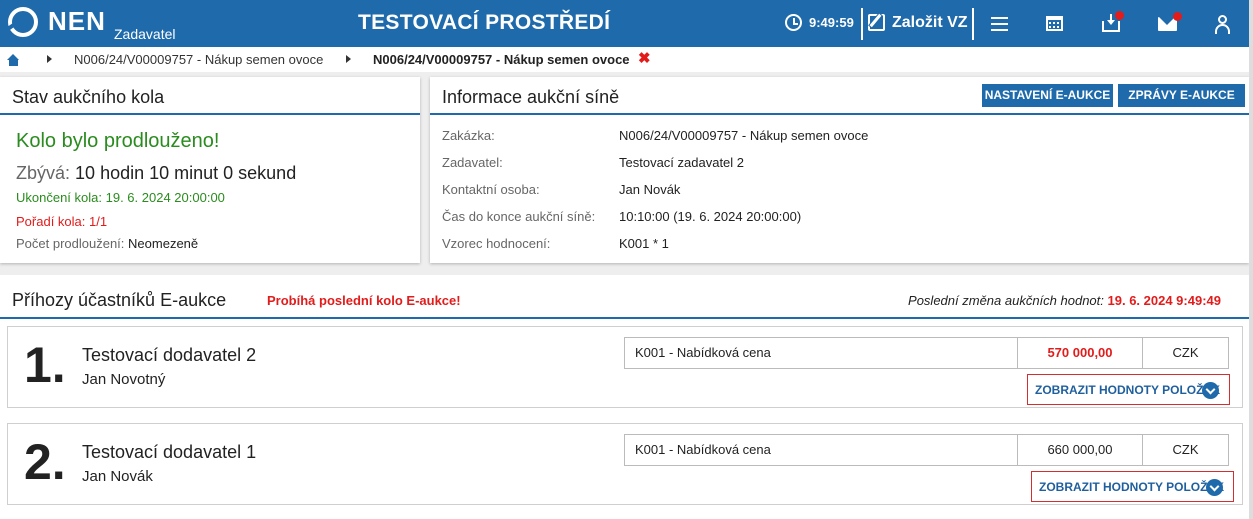 This screenshot has height=519, width=1253. What do you see at coordinates (1055, 24) in the screenshot?
I see `calendar-icon` at bounding box center [1055, 24].